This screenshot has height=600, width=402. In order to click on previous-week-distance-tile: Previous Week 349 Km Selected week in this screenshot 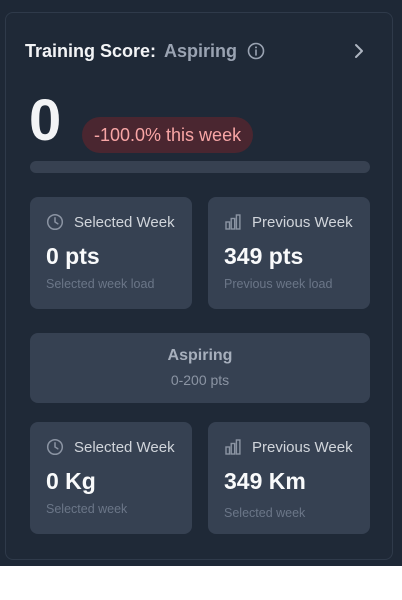, I will do `click(289, 478)`.